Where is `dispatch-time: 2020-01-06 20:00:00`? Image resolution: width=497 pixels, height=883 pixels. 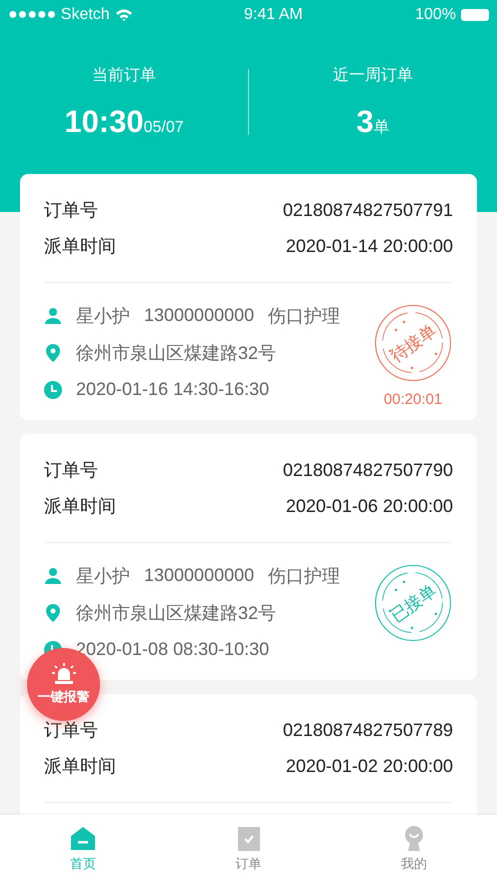
dispatch-time: 2020-01-06 20:00:00 is located at coordinates (369, 506).